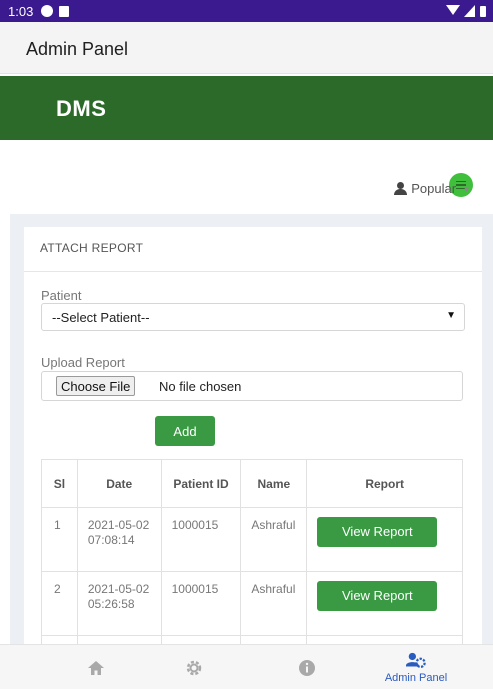 Image resolution: width=493 pixels, height=689 pixels. Describe the element at coordinates (77, 49) in the screenshot. I see `app-title: Admin Panel` at that location.